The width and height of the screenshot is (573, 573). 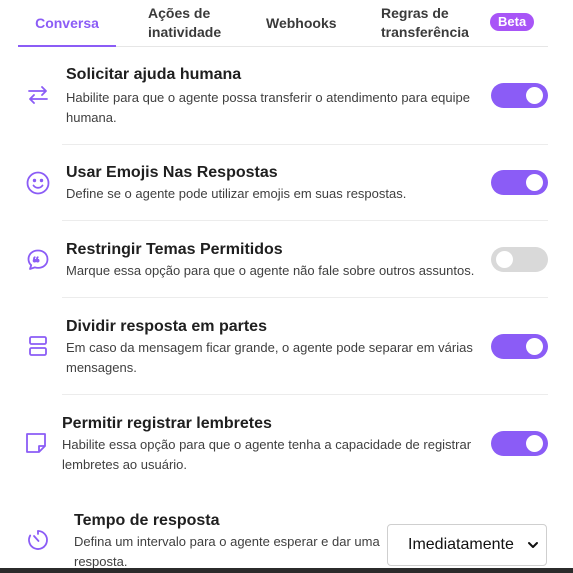 I want to click on split-rows-icon, so click(x=38, y=346).